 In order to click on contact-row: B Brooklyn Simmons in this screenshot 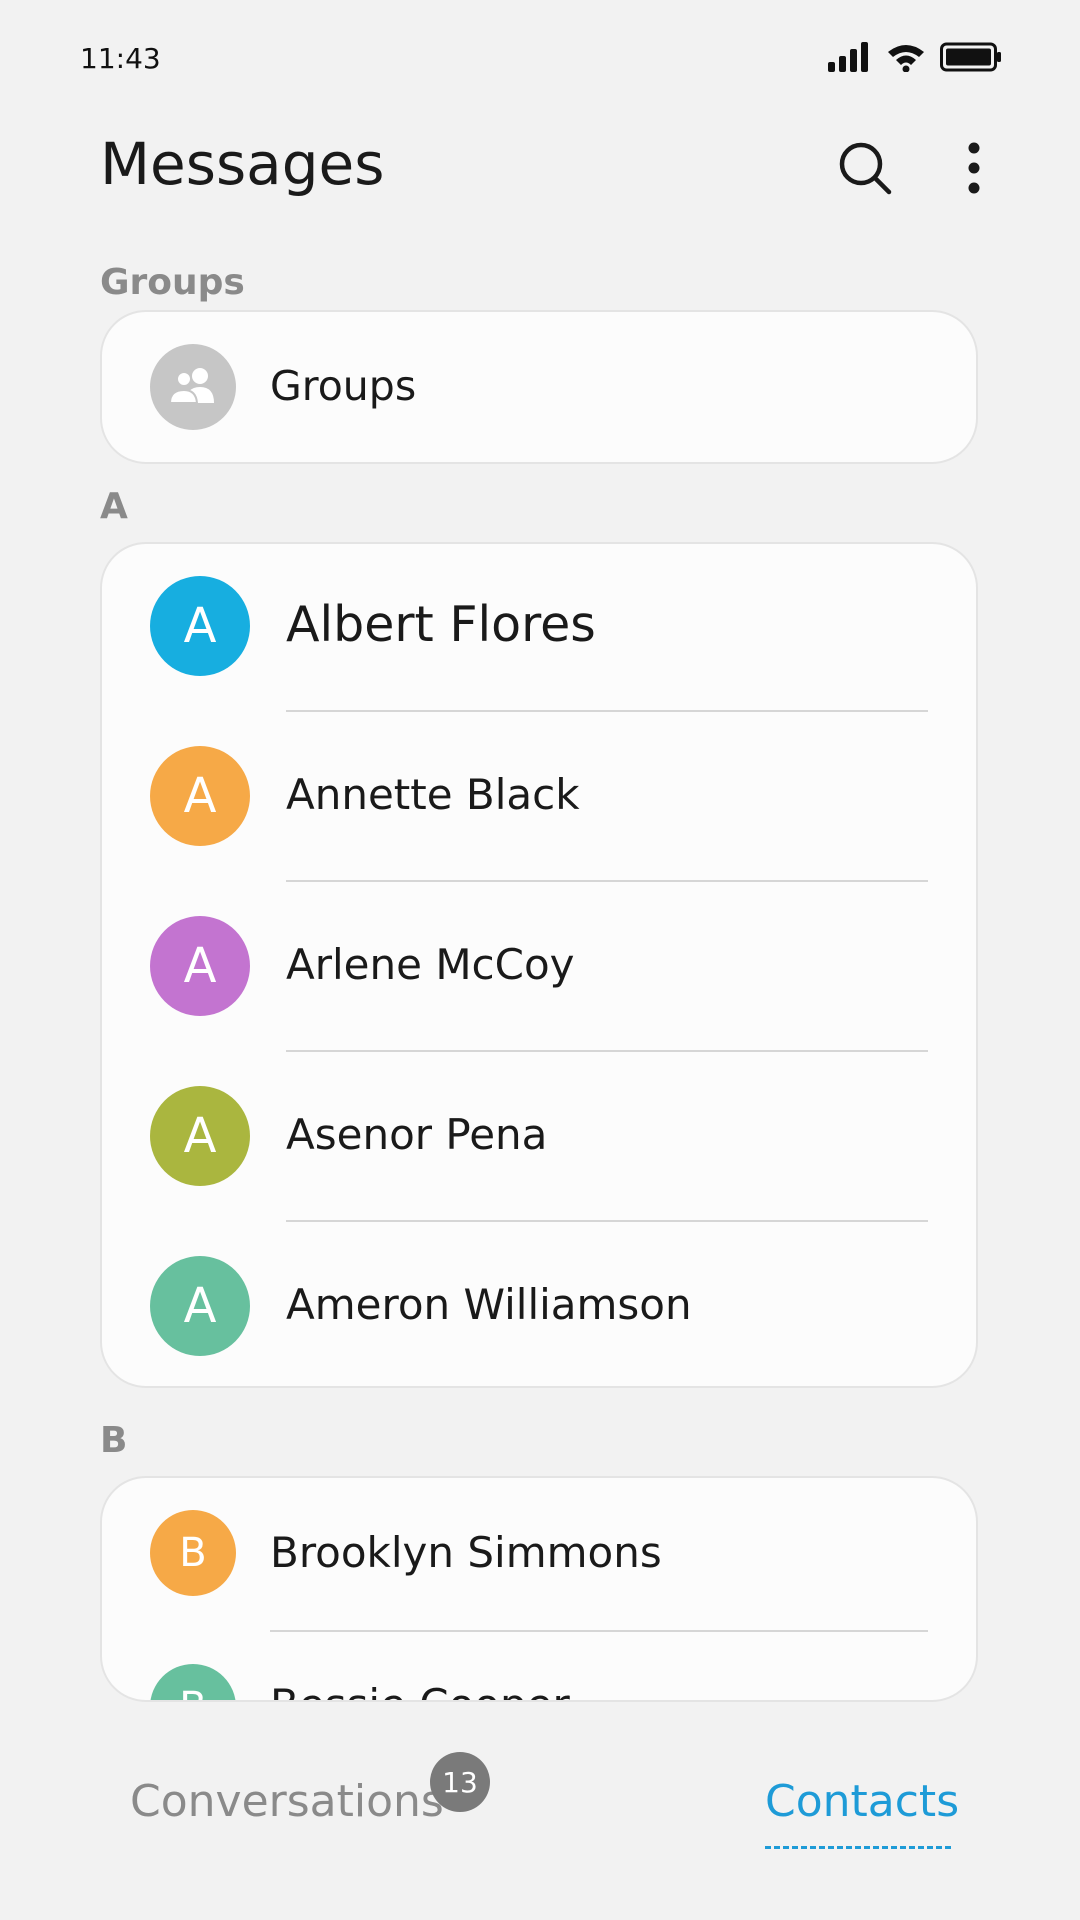, I will do `click(539, 1553)`.